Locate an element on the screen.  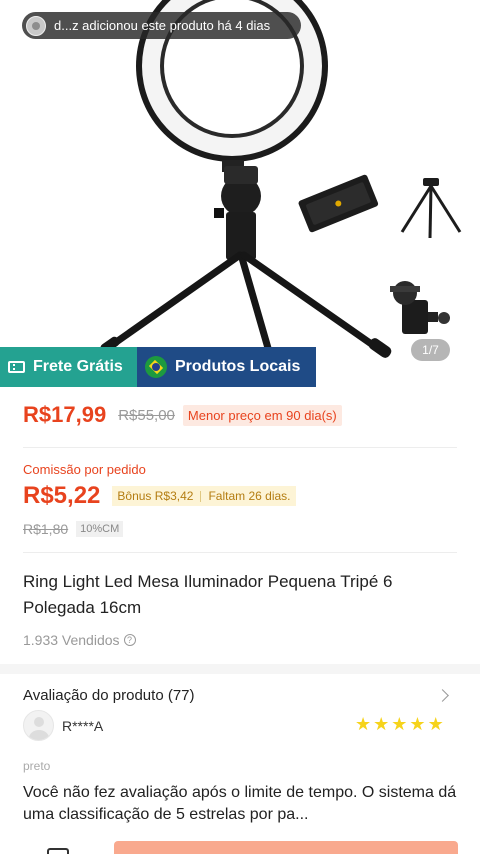
user-avatar-icon is located at coordinates (36, 25).